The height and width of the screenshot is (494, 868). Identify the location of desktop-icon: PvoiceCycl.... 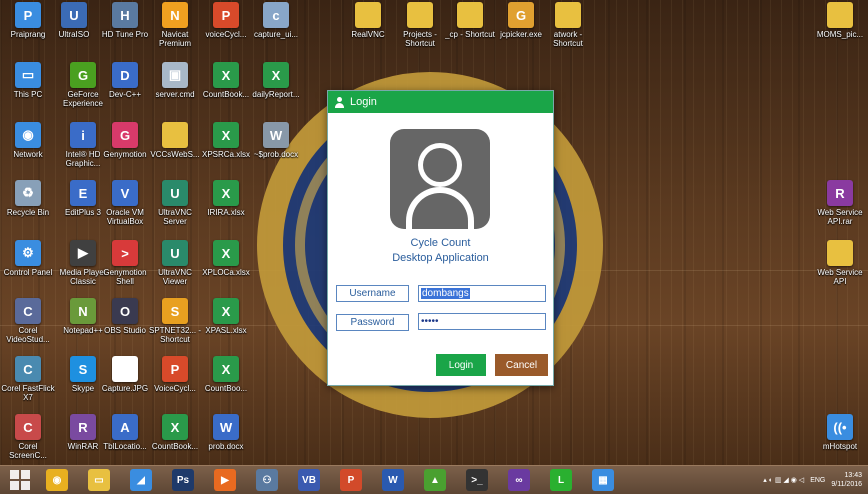
(226, 20).